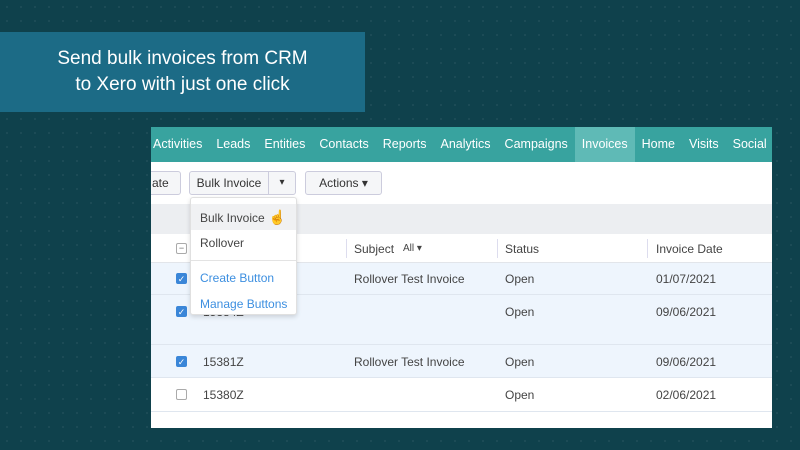 The image size is (800, 450). Describe the element at coordinates (180, 144) in the screenshot. I see `nav-activities: Activities` at that location.